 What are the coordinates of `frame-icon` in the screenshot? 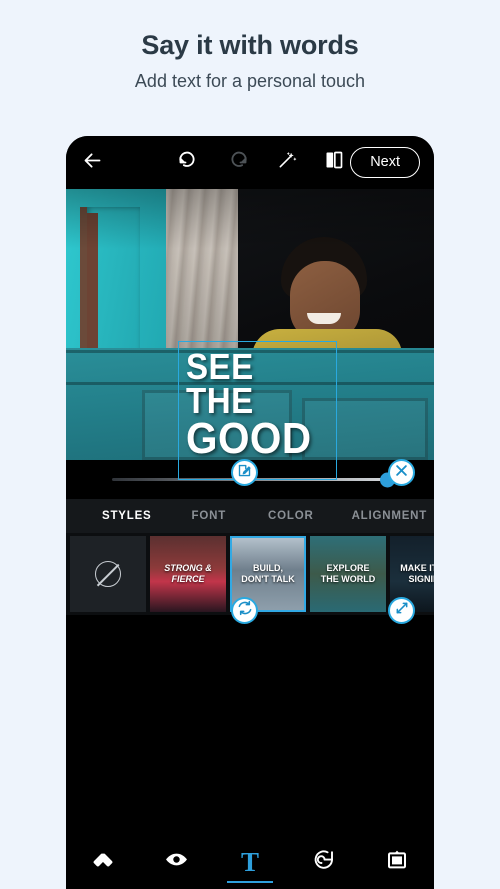 It's located at (397, 862).